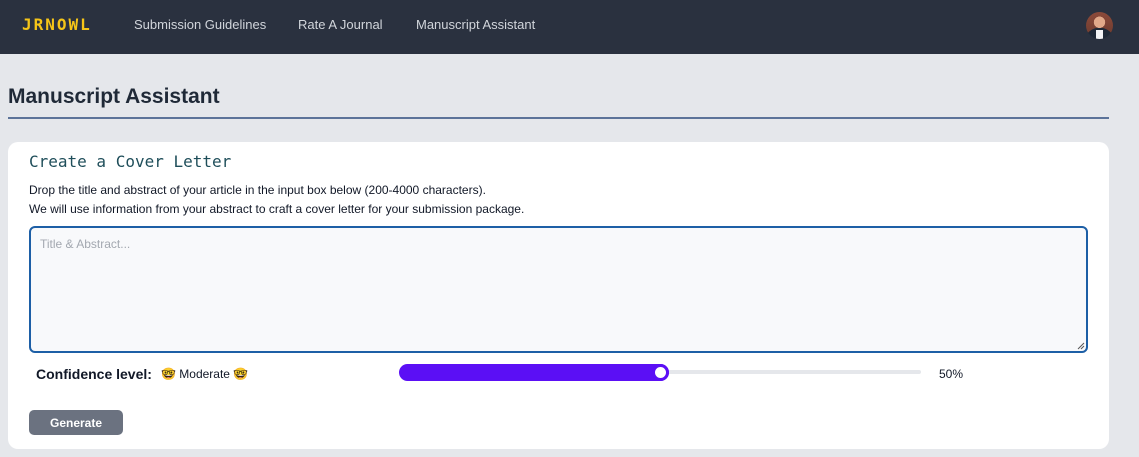 This screenshot has width=1139, height=457. I want to click on app-logo: JRNOWL, so click(57, 24).